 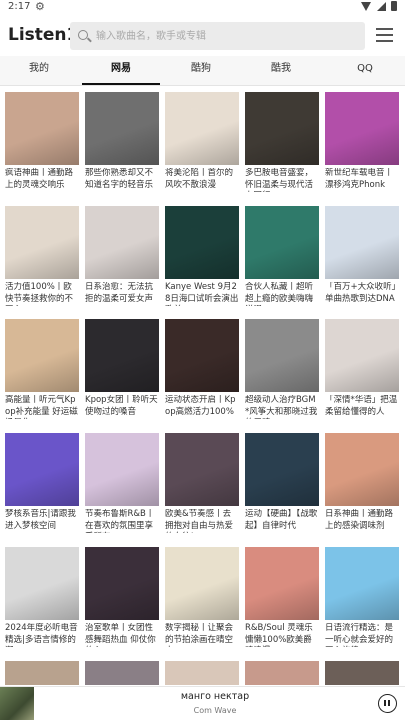 I want to click on playlist-card: 日系治愈：无法抗拒的温柔可爱女声, so click(x=122, y=256).